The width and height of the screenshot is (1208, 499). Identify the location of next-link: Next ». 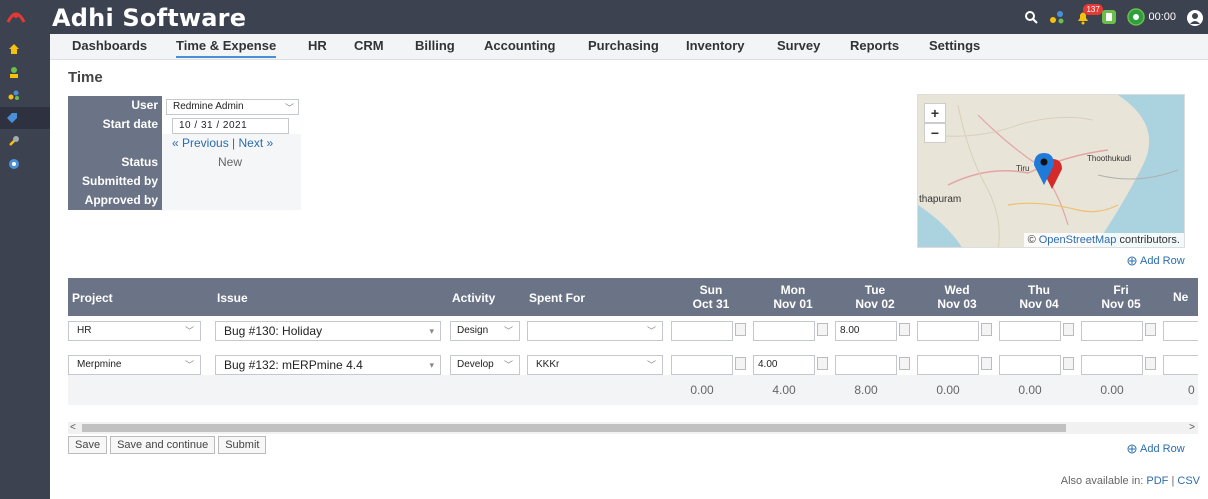
(256, 143).